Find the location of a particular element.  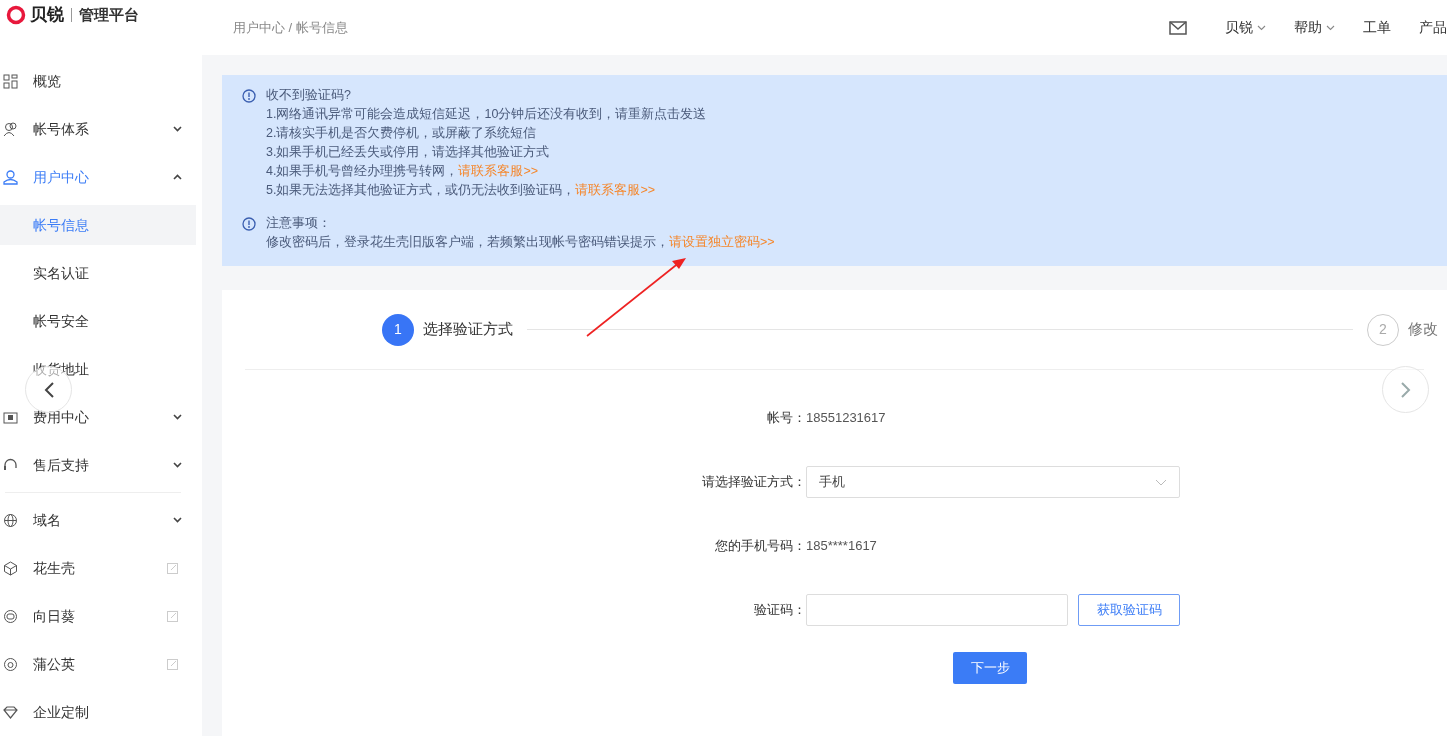

sidebar-item: 企业定制 is located at coordinates (101, 712).